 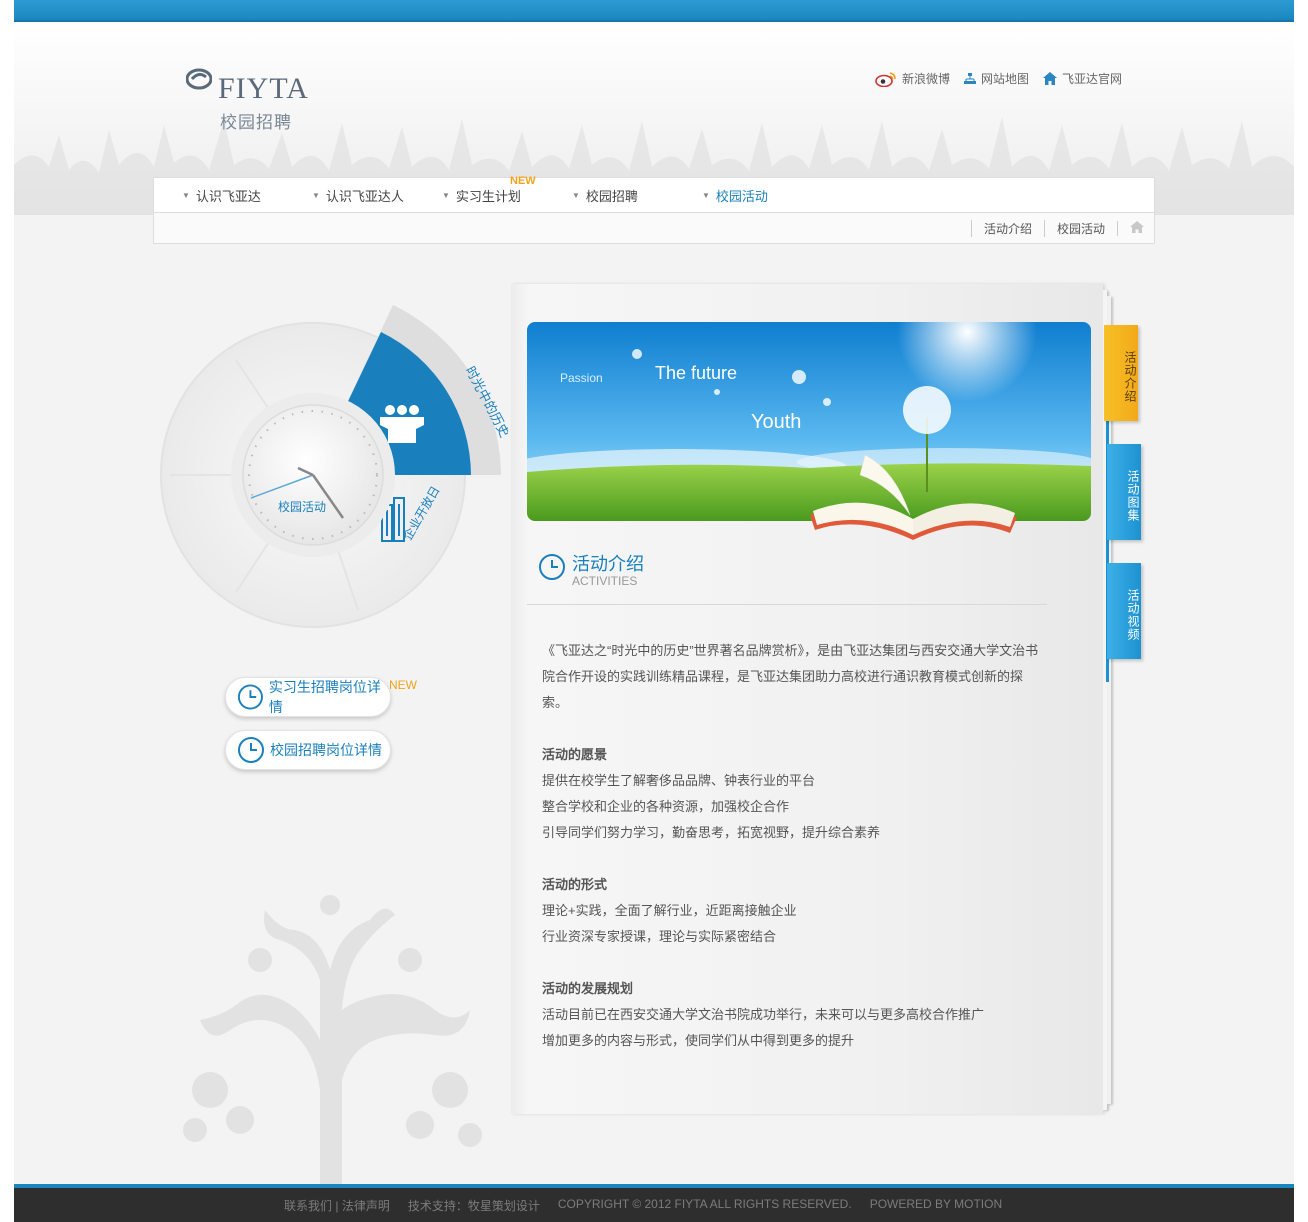 What do you see at coordinates (608, 564) in the screenshot?
I see `section-title: 活动介绍` at bounding box center [608, 564].